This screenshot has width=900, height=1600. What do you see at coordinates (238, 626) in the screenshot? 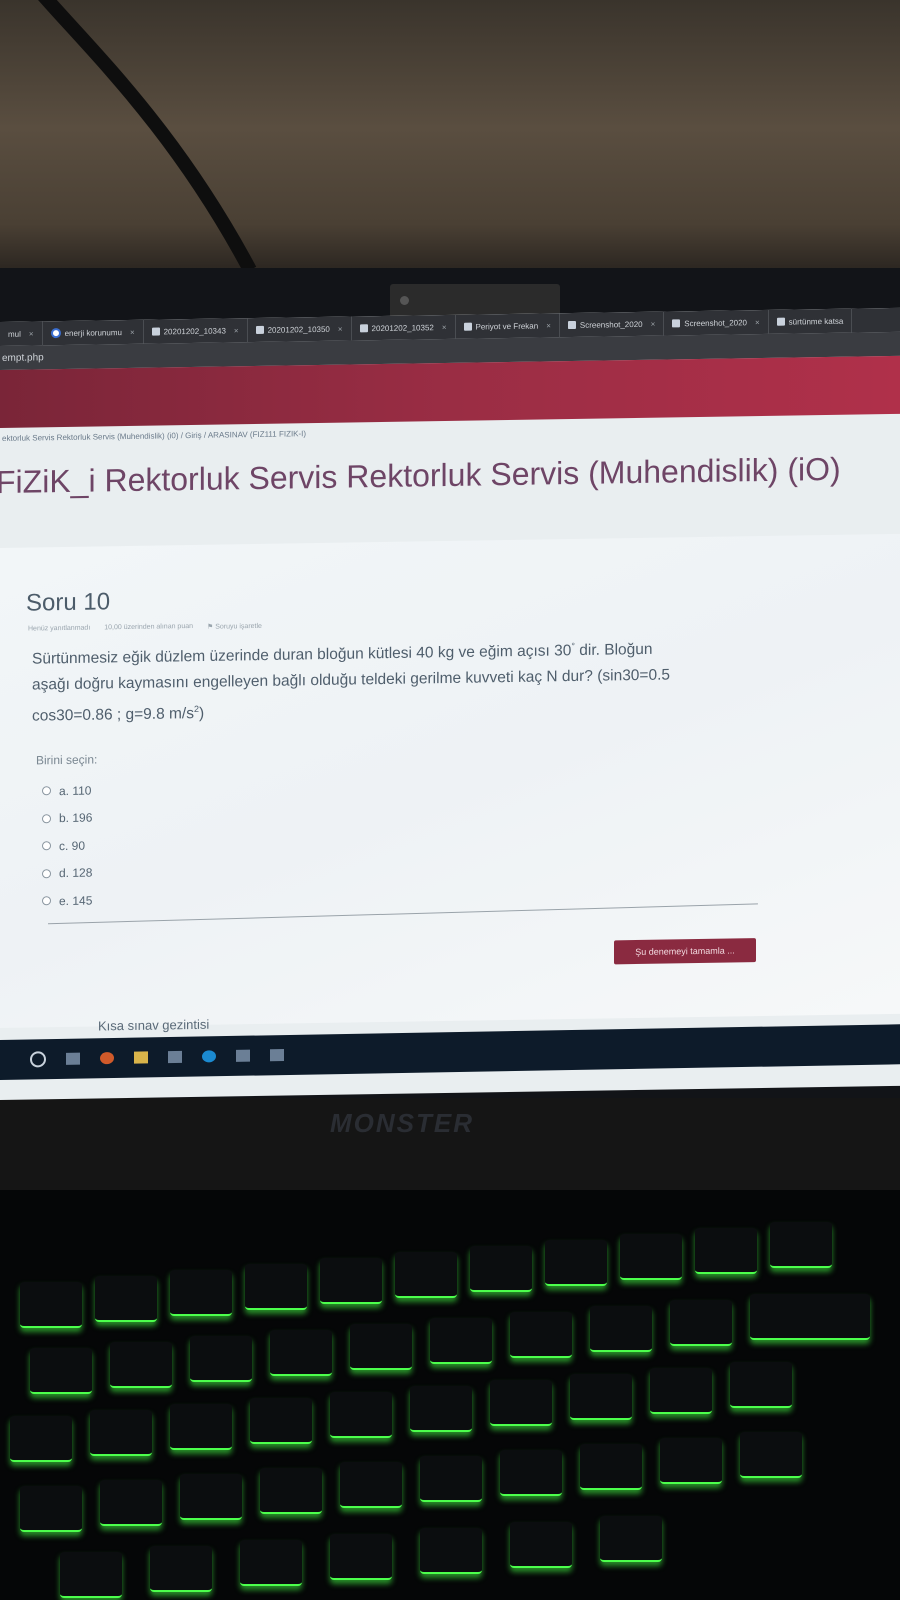
I see `flag-label: Soruyu işaretle` at bounding box center [238, 626].